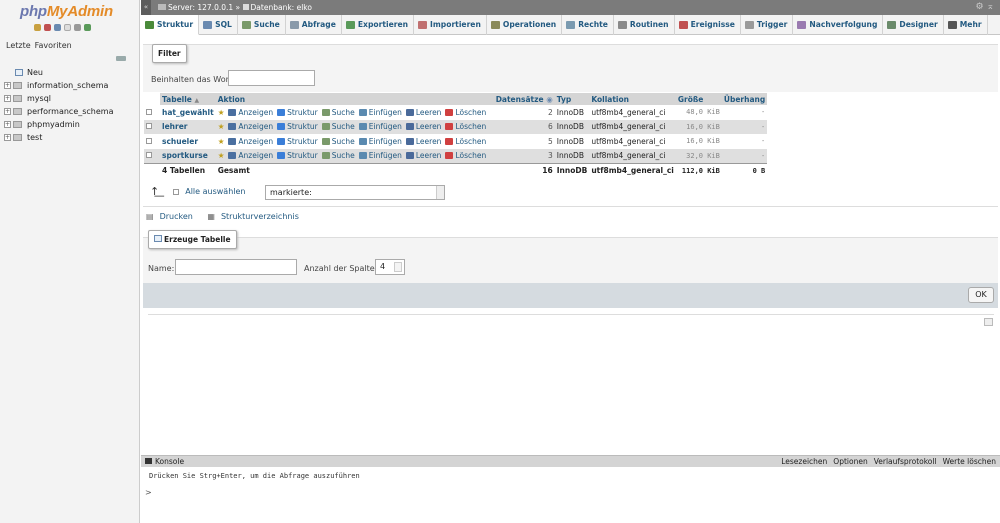 This screenshot has width=1000, height=523. I want to click on col-type: Typ, so click(572, 99).